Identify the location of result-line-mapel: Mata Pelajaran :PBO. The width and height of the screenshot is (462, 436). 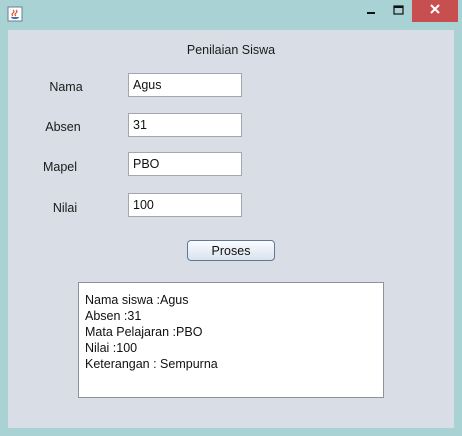
(144, 332).